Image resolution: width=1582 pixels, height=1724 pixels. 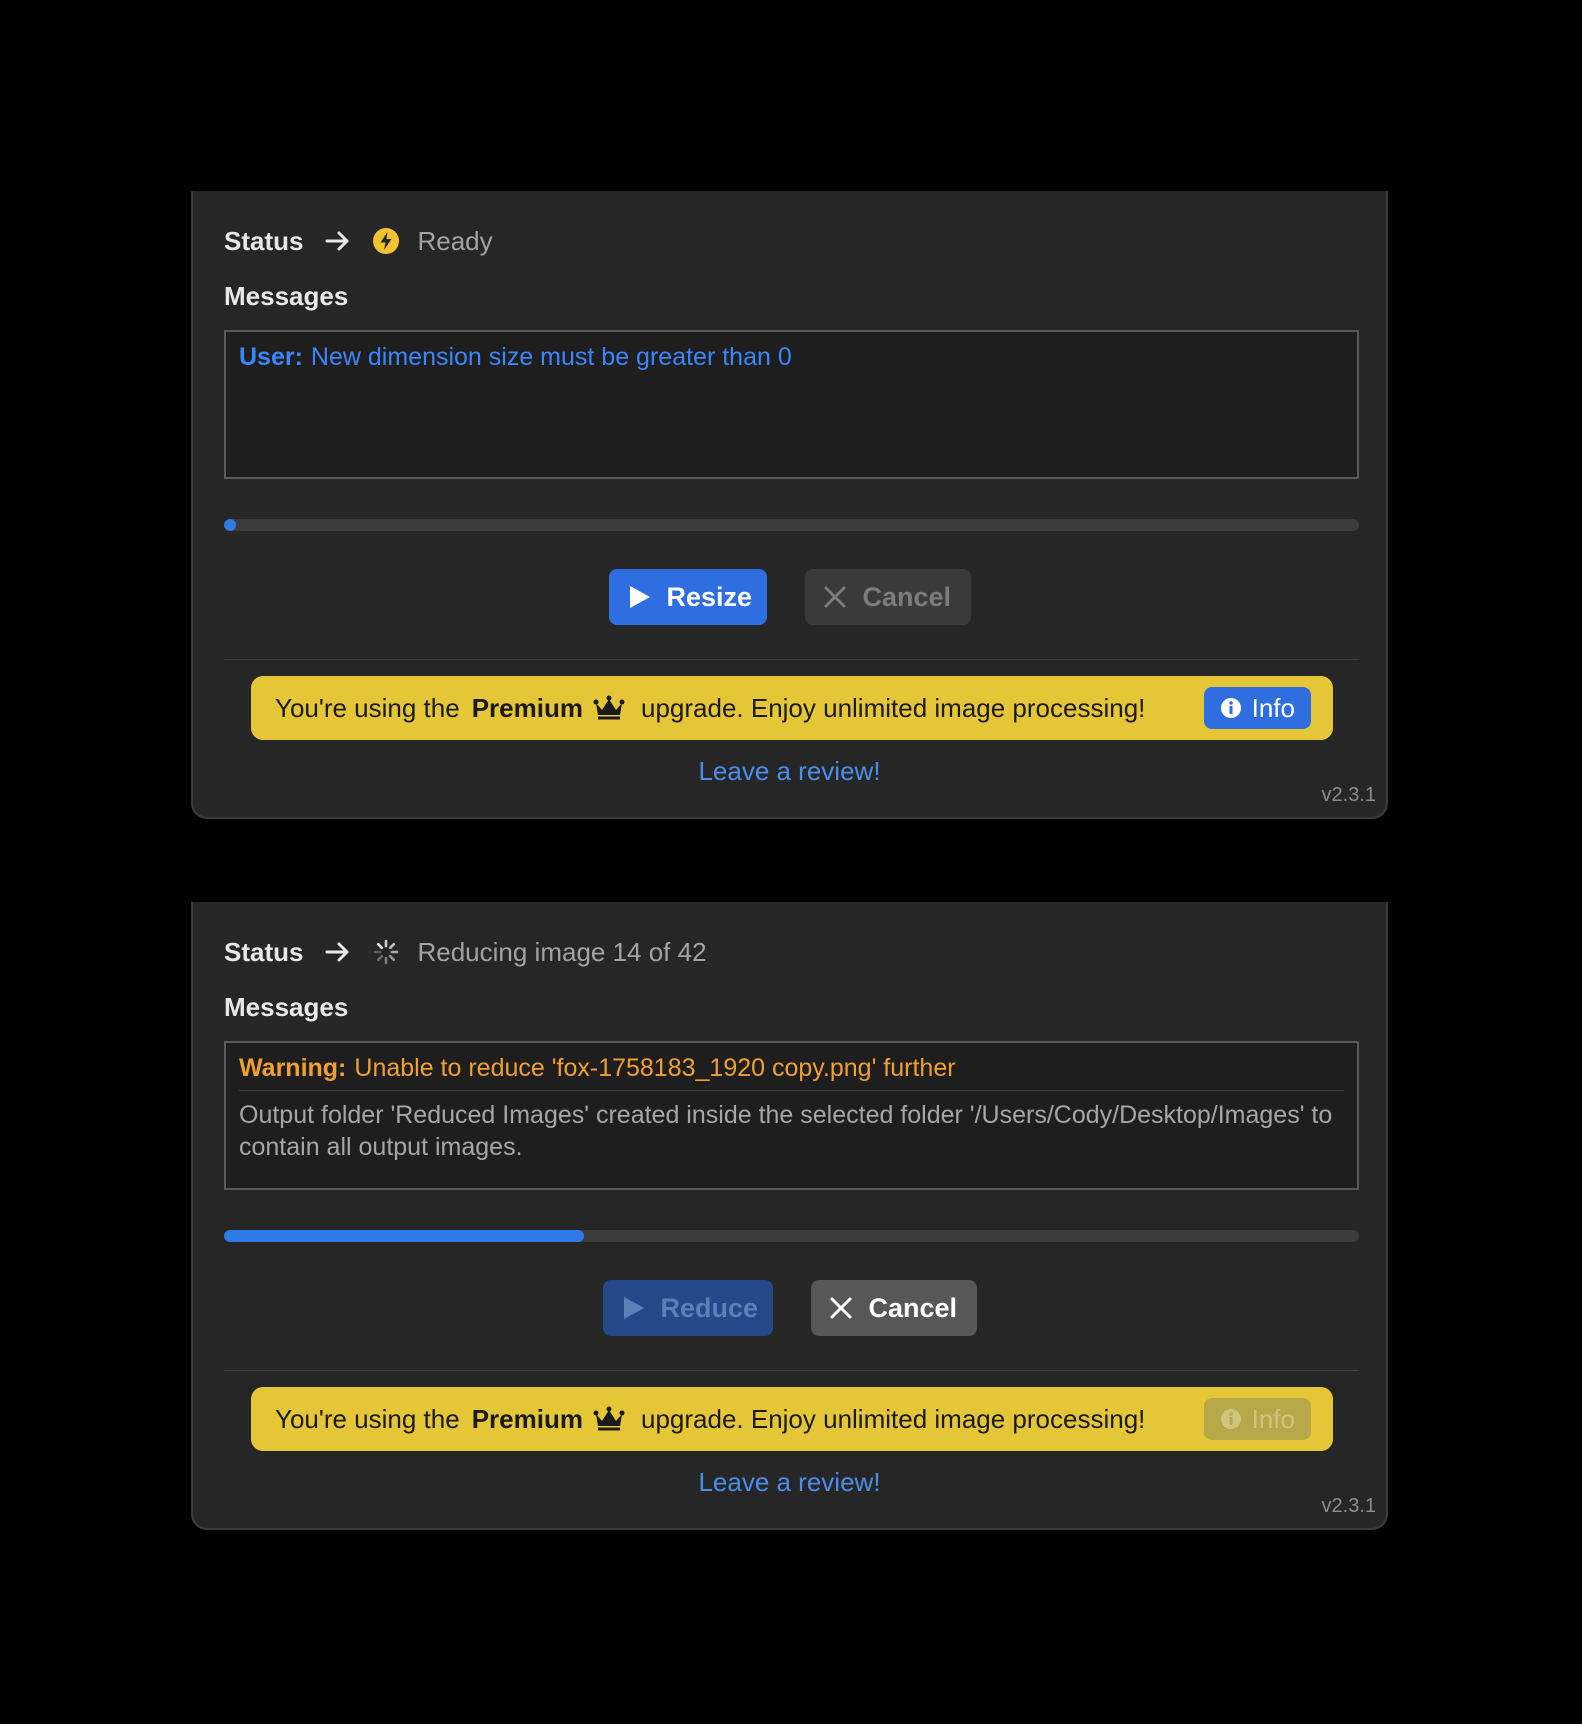 I want to click on action-buttons: Resize Cancel, so click(x=789, y=597).